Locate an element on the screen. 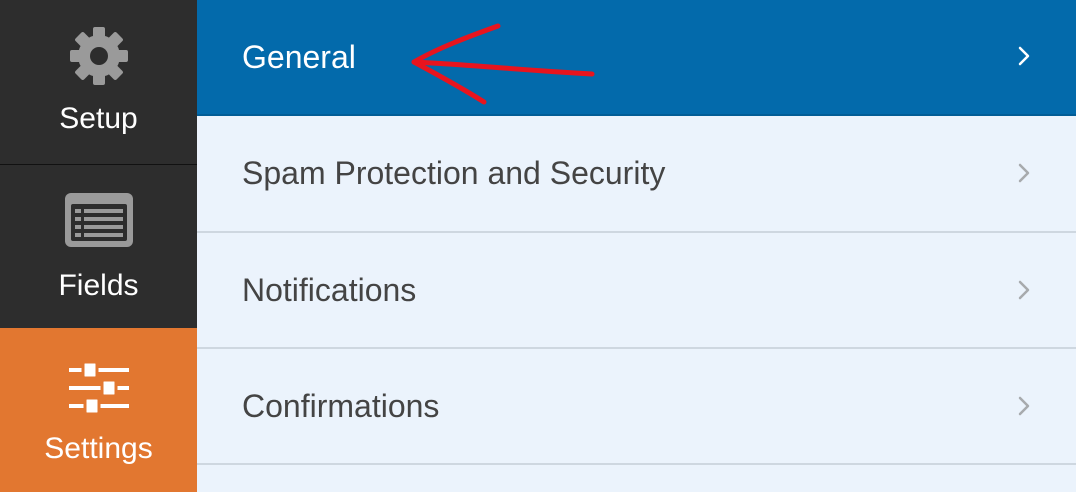 Image resolution: width=1076 pixels, height=492 pixels. menu-item-label: Confirmations is located at coordinates (341, 406).